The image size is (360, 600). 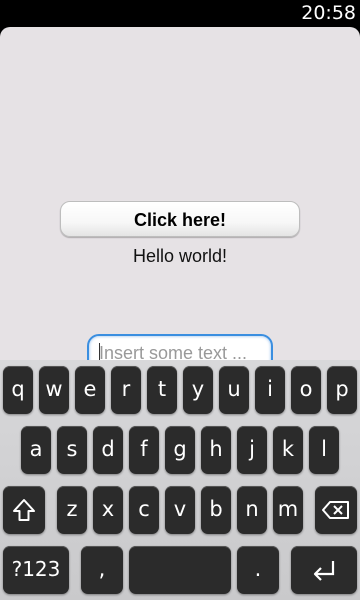 I want to click on key-w: w, so click(x=54, y=390).